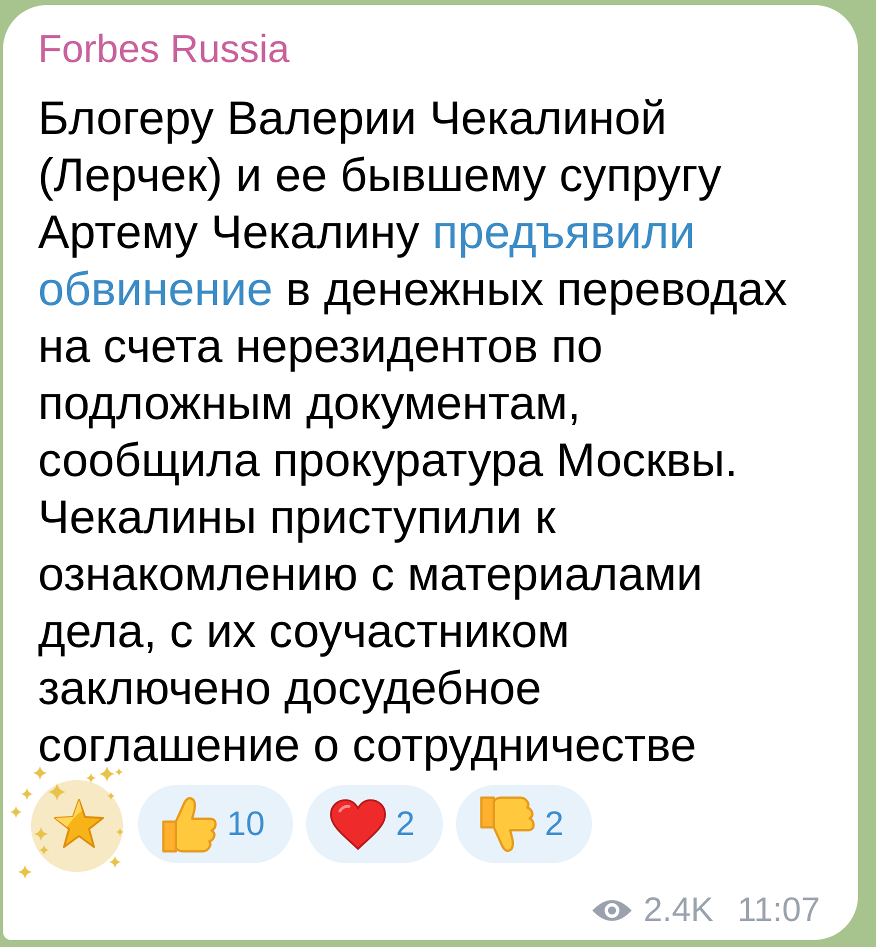  I want to click on message-link: обвинение, so click(155, 288).